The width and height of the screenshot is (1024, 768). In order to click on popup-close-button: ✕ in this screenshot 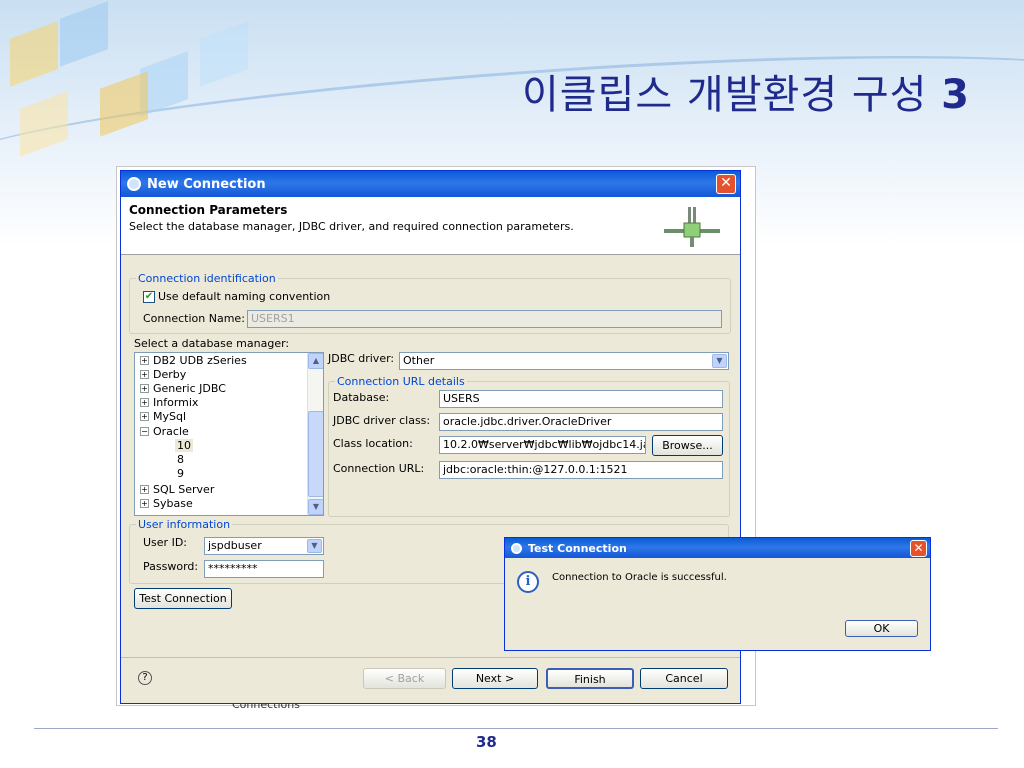, I will do `click(918, 548)`.